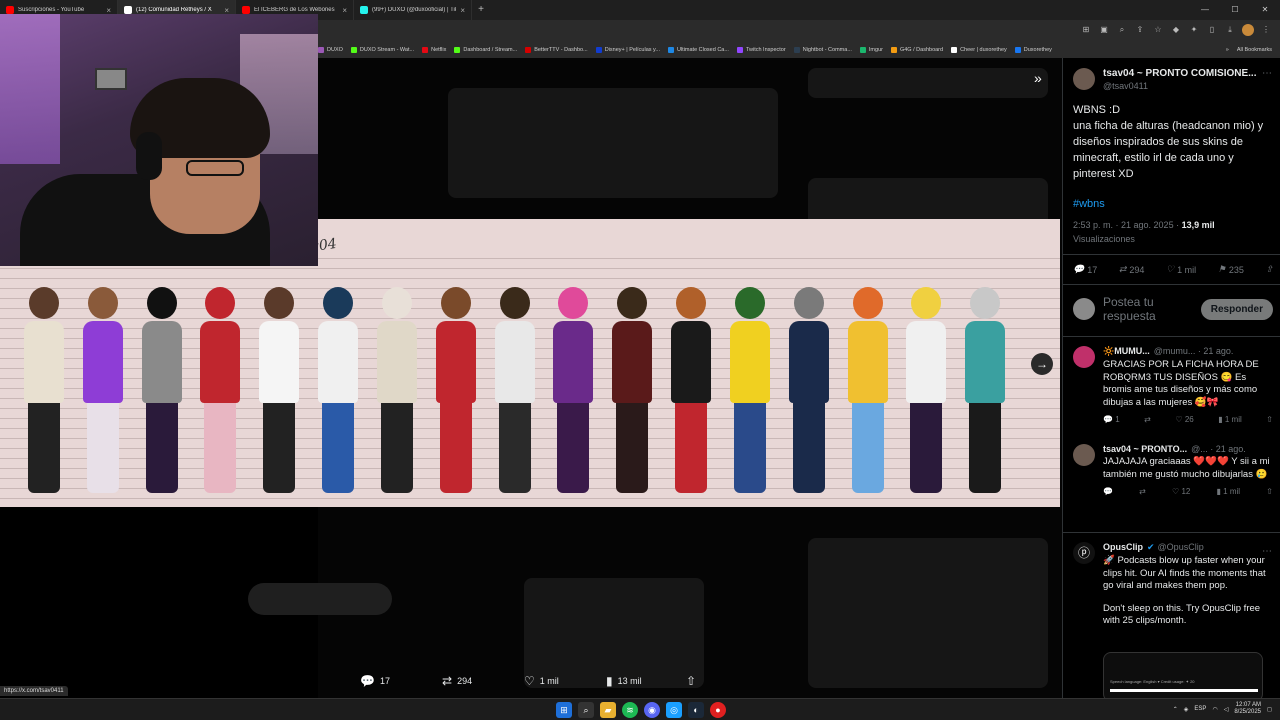  What do you see at coordinates (1108, 491) in the screenshot?
I see `reply-reply-button: 💬` at bounding box center [1108, 491].